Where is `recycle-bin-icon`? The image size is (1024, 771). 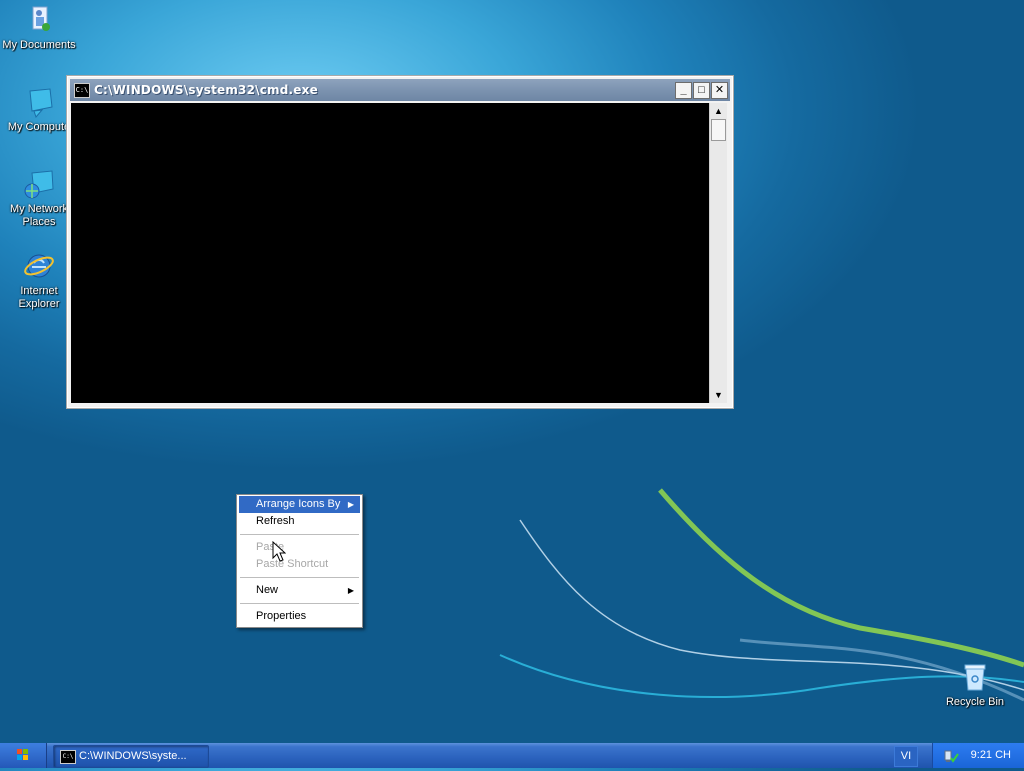 recycle-bin-icon is located at coordinates (975, 677).